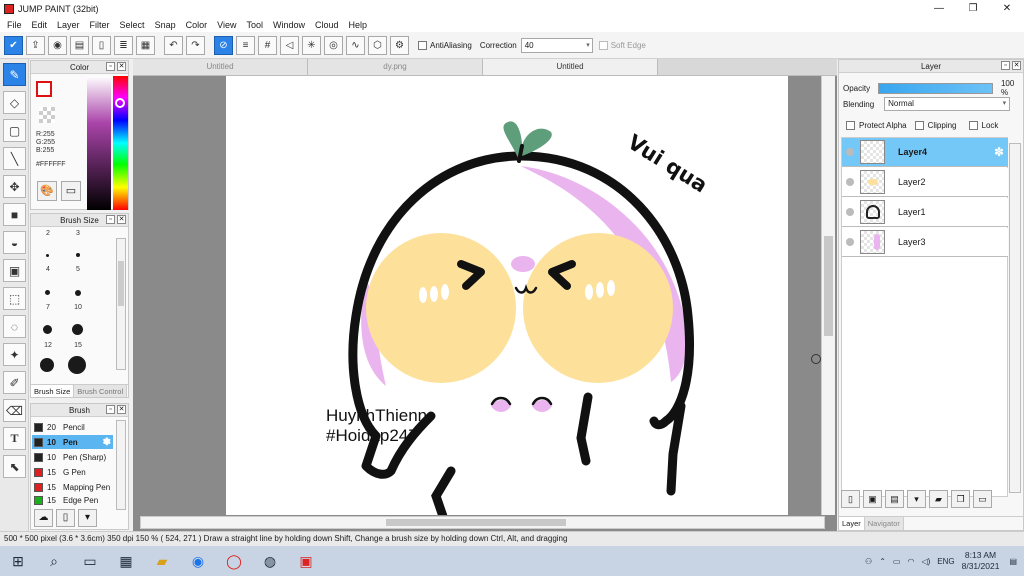 Image resolution: width=1024 pixels, height=576 pixels. I want to click on layer-row: Layer2, so click(925, 182).